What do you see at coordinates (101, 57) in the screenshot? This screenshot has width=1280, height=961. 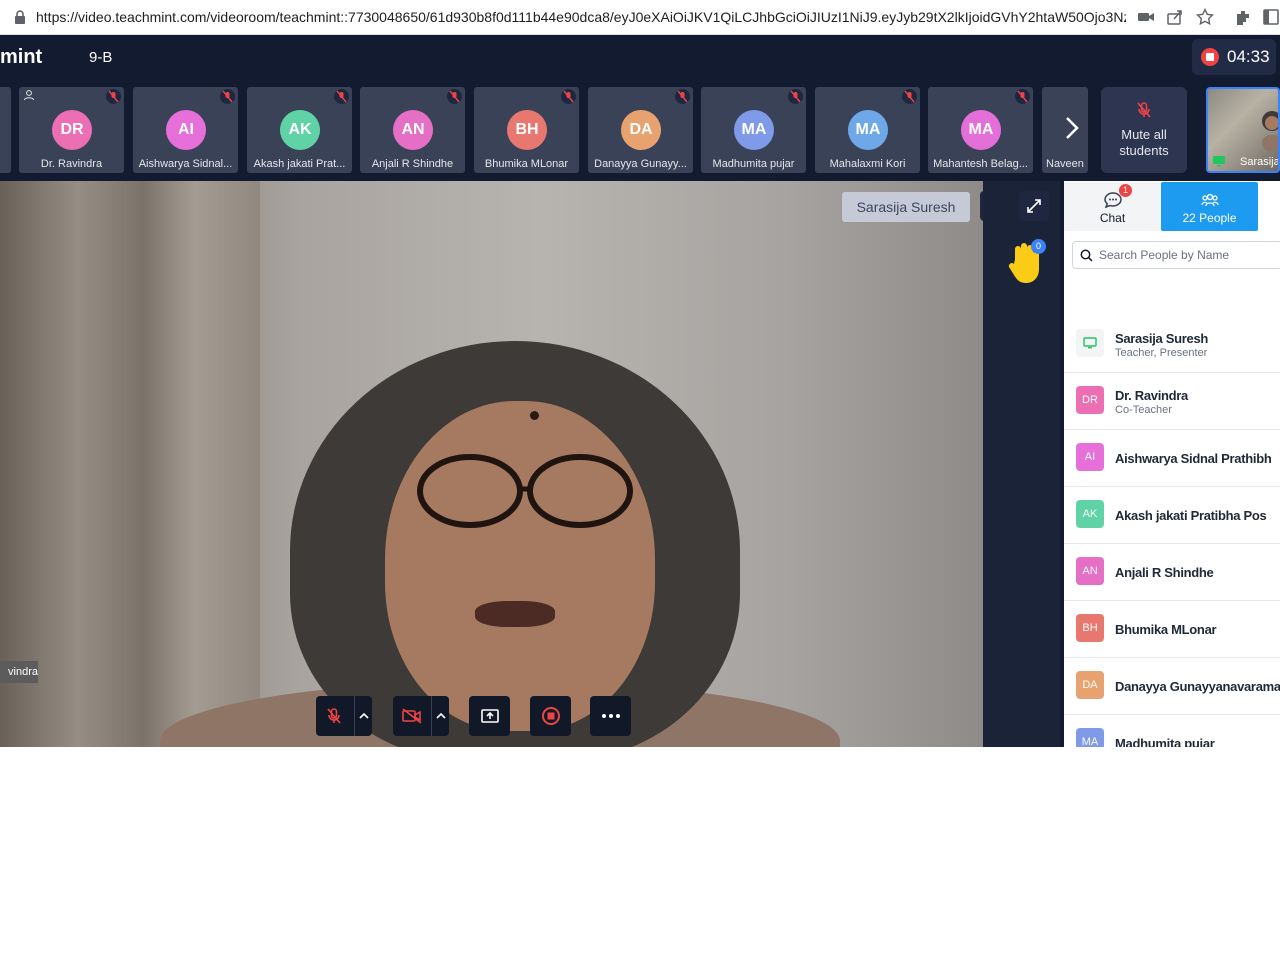 I see `class-name: 9-B` at bounding box center [101, 57].